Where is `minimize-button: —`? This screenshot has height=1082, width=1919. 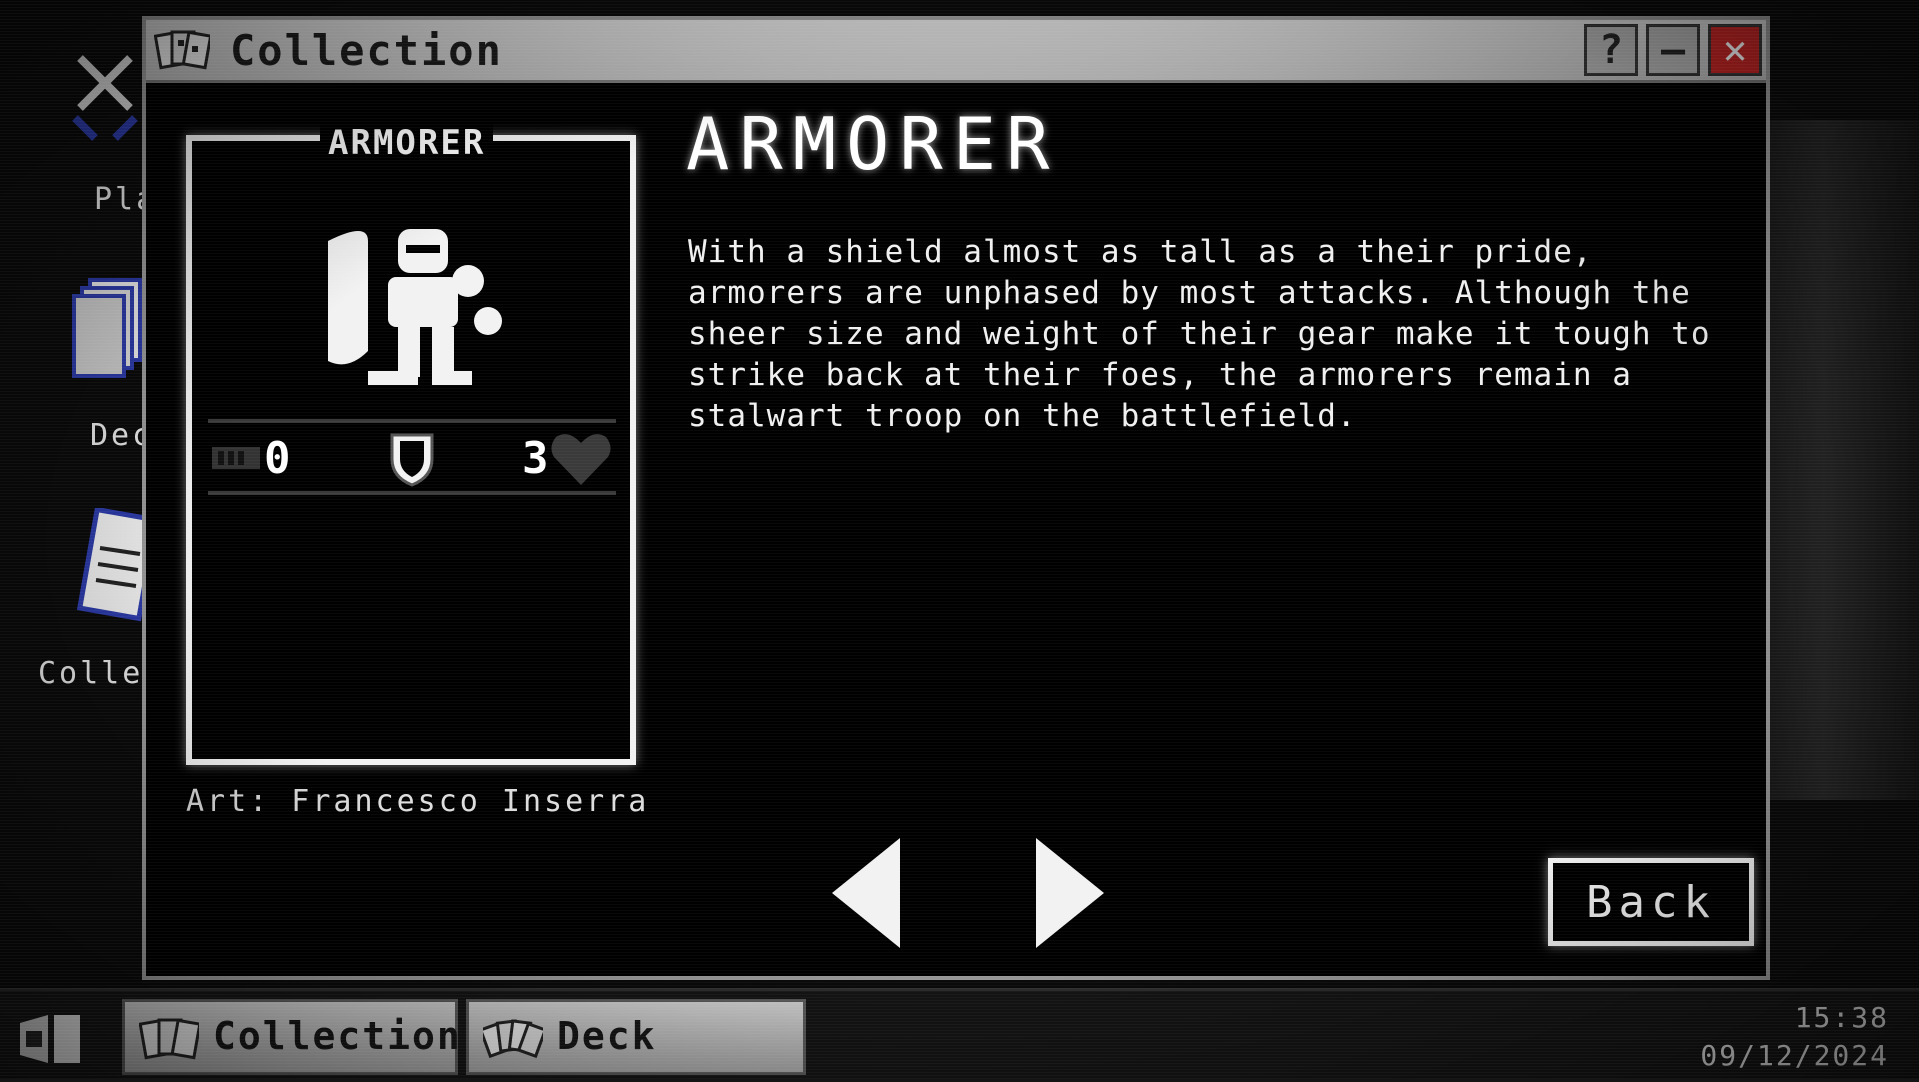 minimize-button: — is located at coordinates (1673, 50).